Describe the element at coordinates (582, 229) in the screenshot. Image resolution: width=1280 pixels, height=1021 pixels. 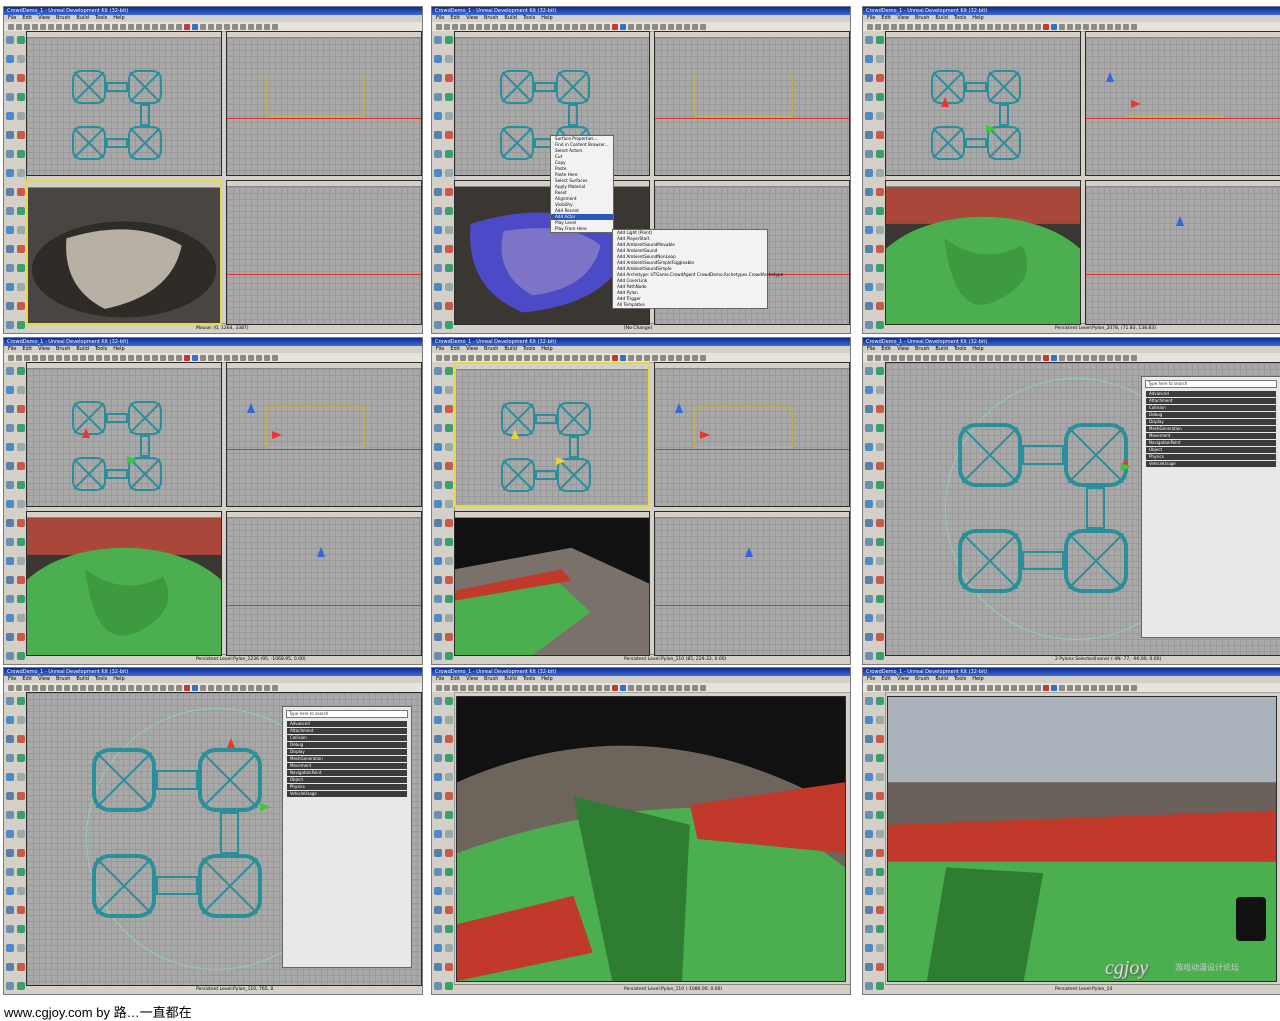
I see `context-menu-item: Play From Here` at that location.